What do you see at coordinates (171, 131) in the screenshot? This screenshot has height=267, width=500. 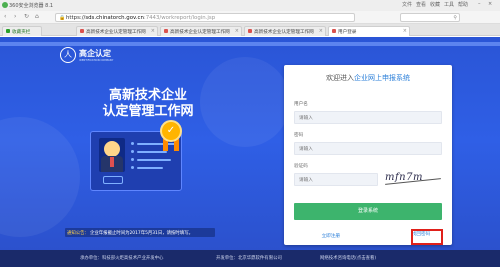 I see `medal-icon: ✓` at bounding box center [171, 131].